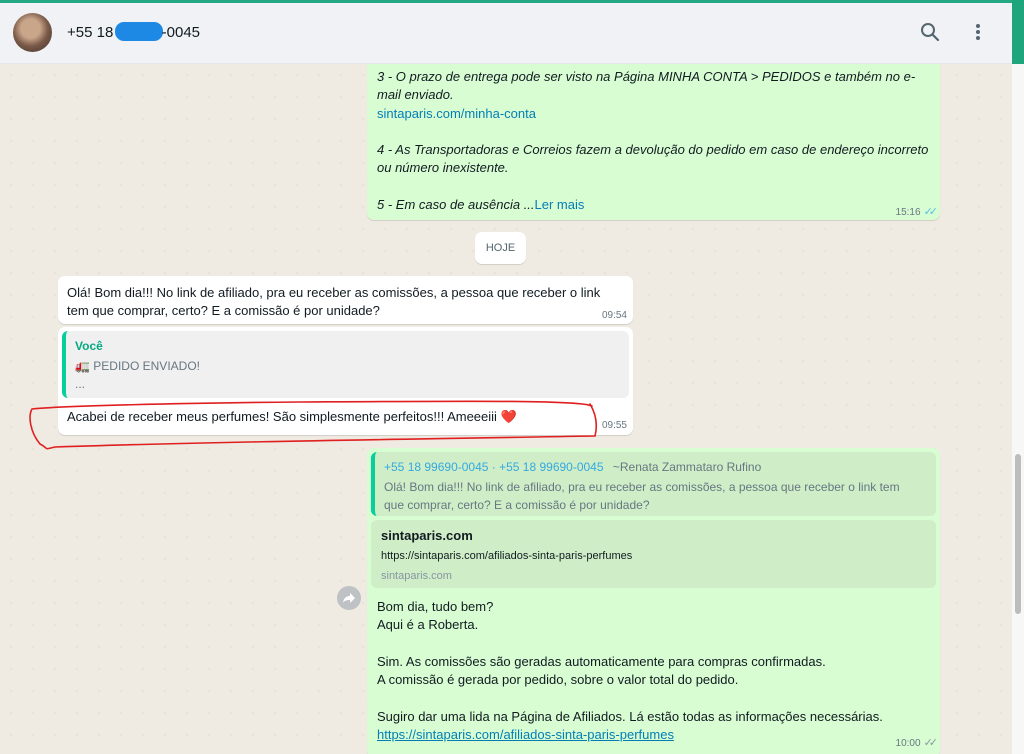 This screenshot has height=754, width=1024. Describe the element at coordinates (908, 212) in the screenshot. I see `message-time: 15:16` at that location.